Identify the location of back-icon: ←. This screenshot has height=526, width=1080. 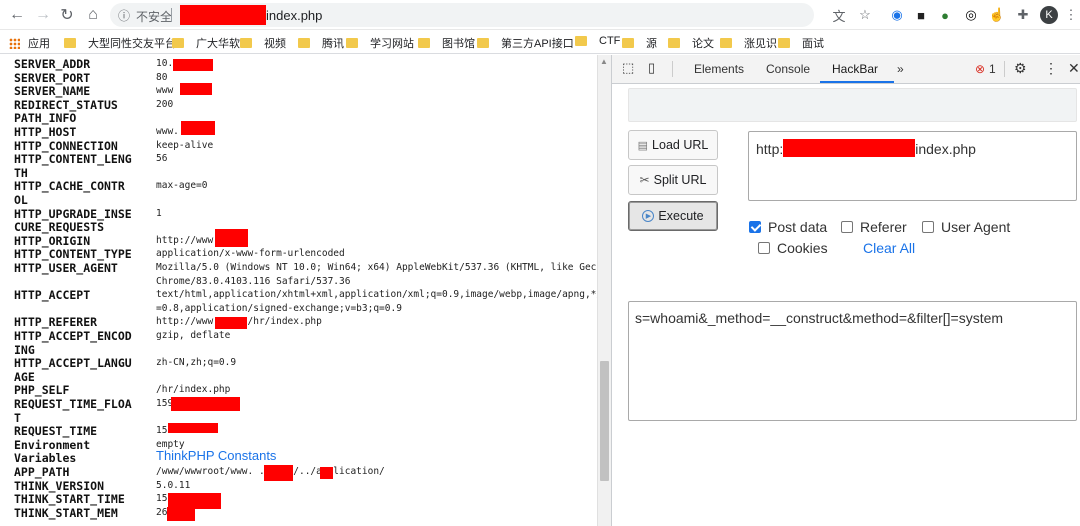
(17, 15).